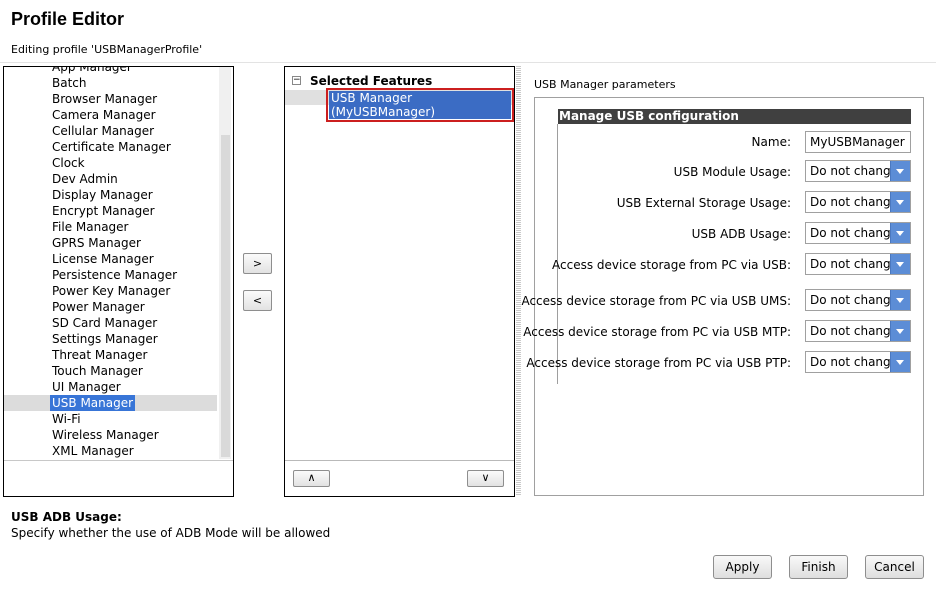  What do you see at coordinates (257, 263) in the screenshot?
I see `add-feature-button: >` at bounding box center [257, 263].